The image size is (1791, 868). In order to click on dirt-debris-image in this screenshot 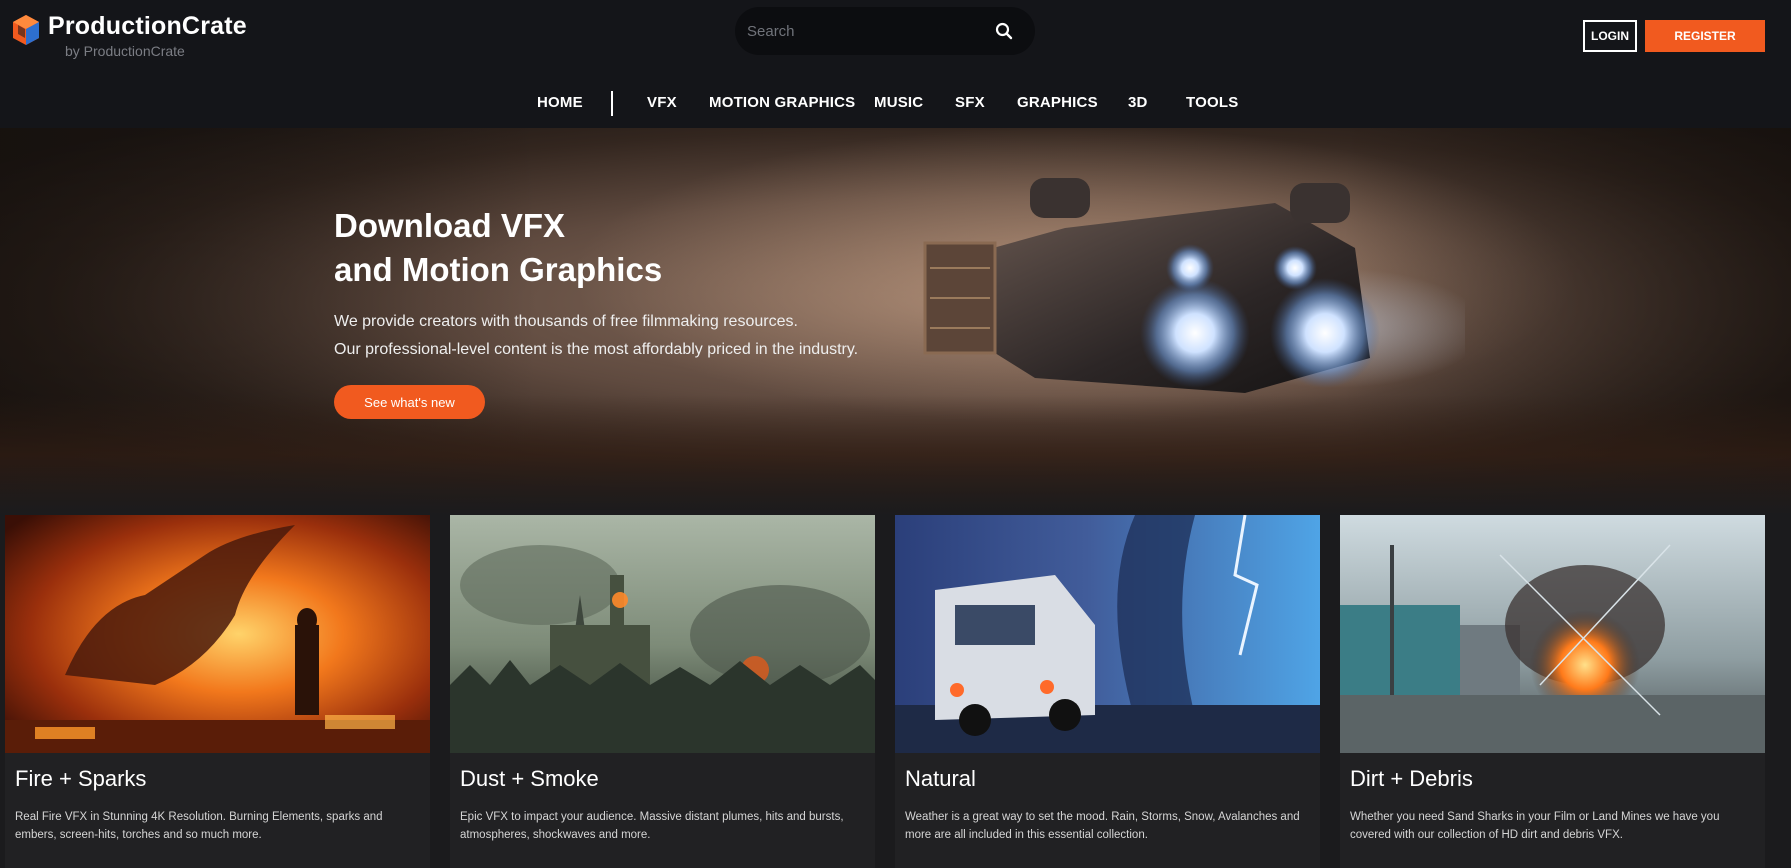, I will do `click(1552, 634)`.